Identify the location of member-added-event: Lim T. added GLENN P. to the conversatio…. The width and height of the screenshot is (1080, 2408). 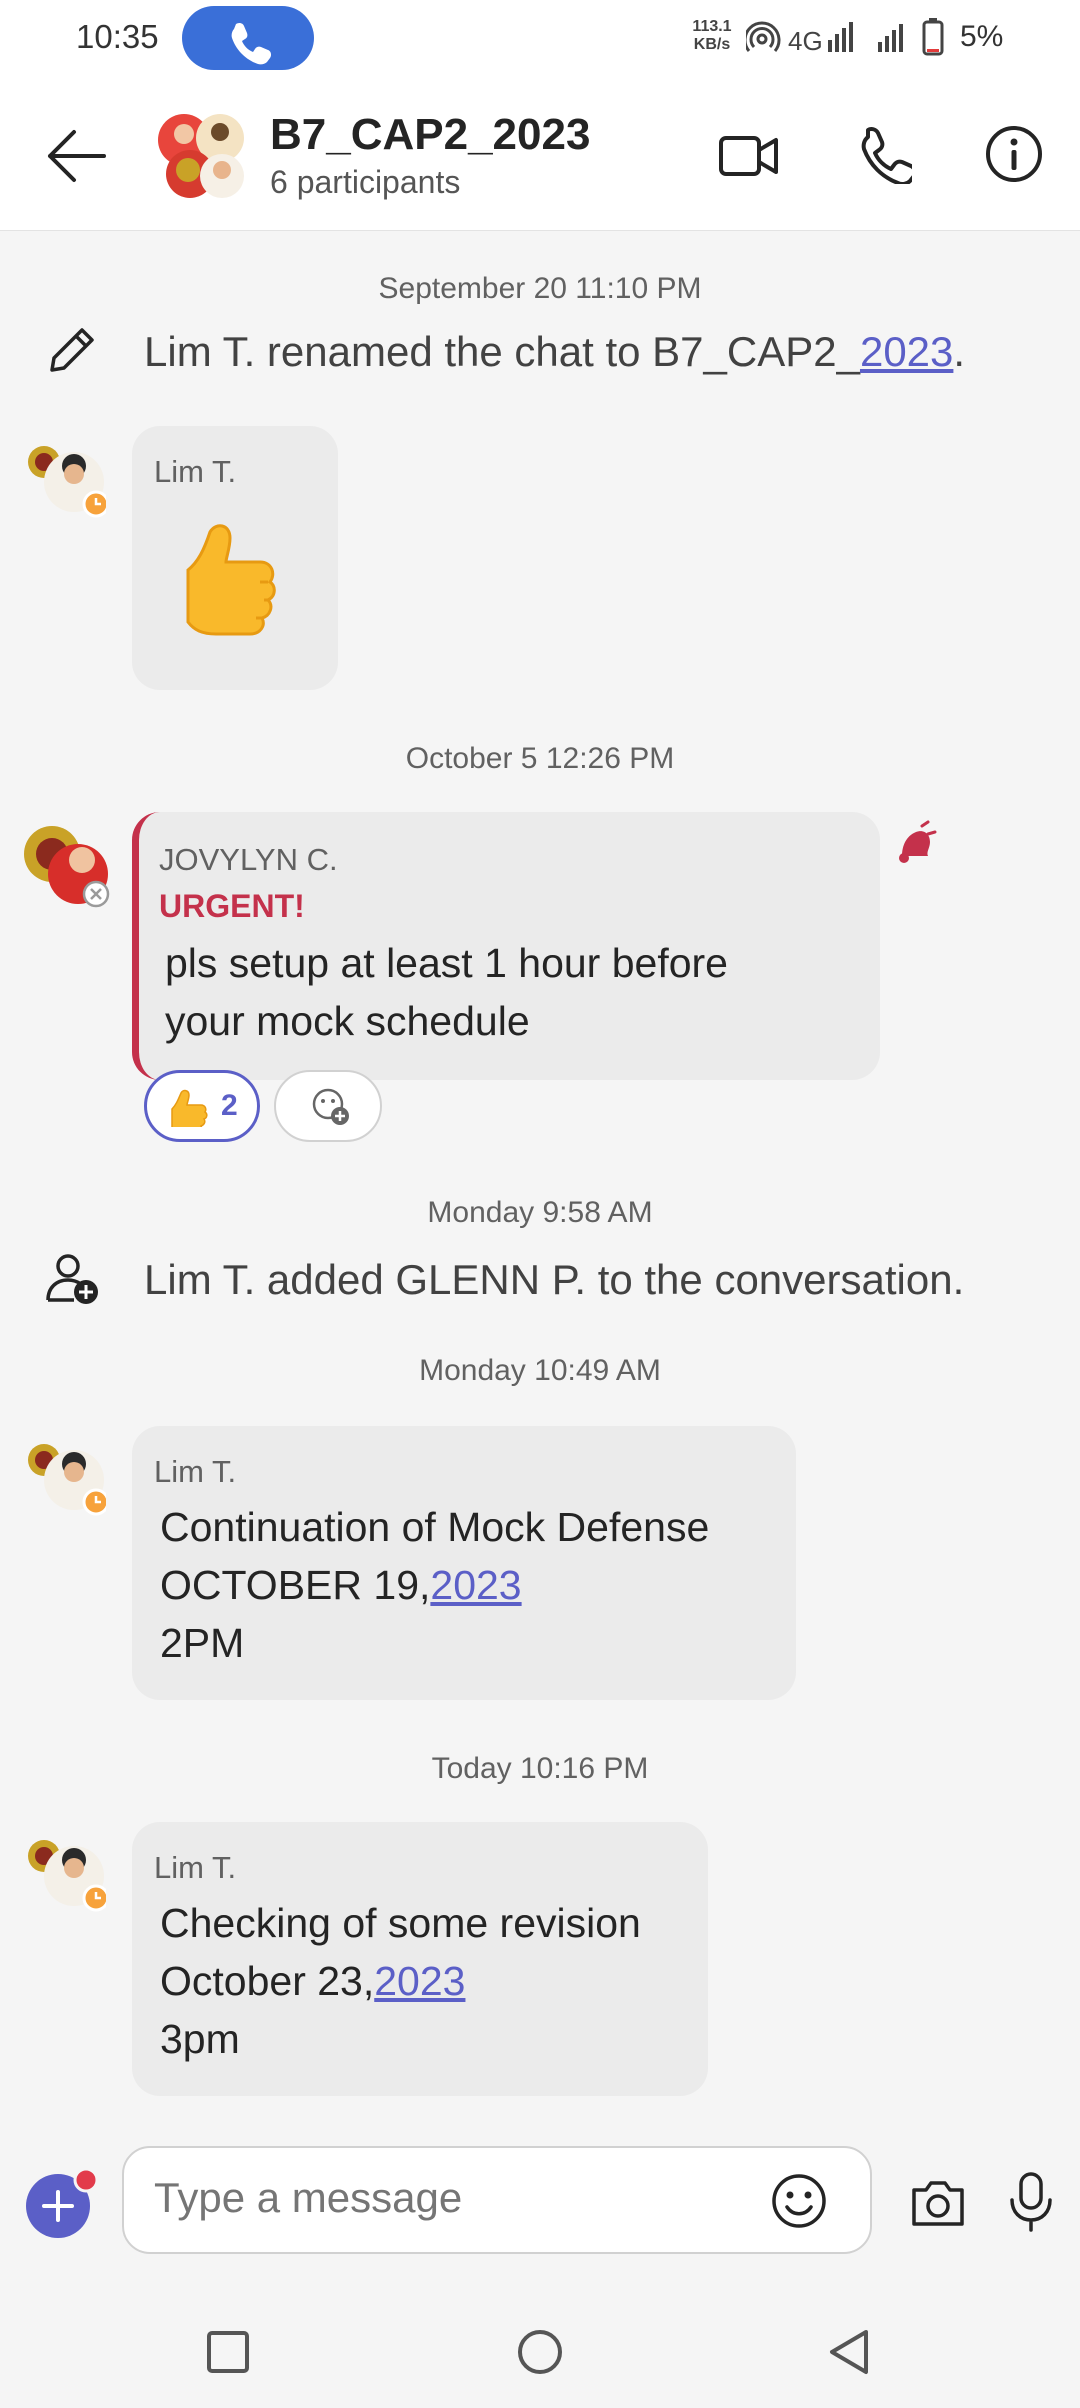
(554, 1279).